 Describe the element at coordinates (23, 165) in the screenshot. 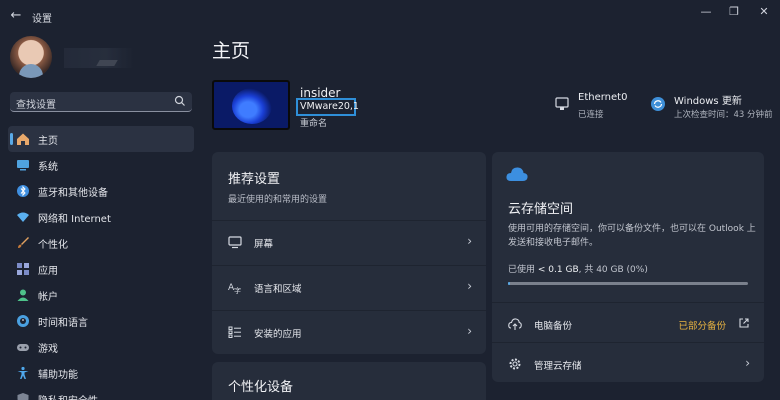

I see `system-icon` at that location.